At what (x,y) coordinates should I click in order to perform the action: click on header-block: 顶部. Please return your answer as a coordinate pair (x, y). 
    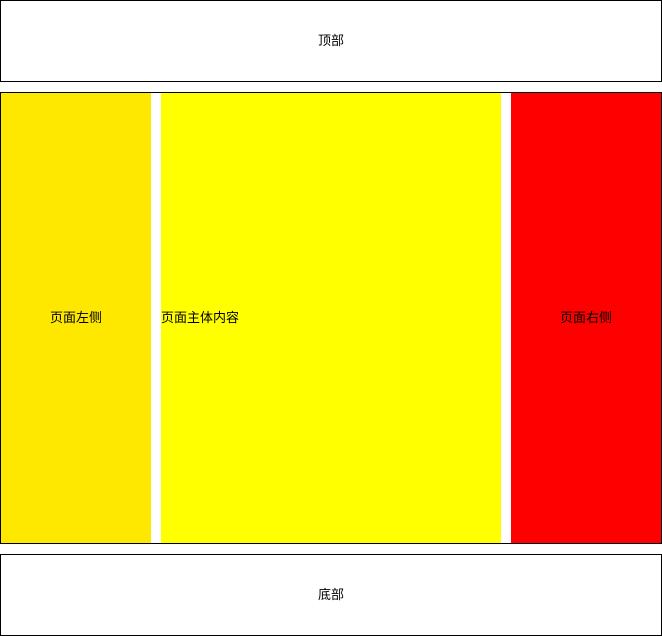
    Looking at the image, I should click on (331, 41).